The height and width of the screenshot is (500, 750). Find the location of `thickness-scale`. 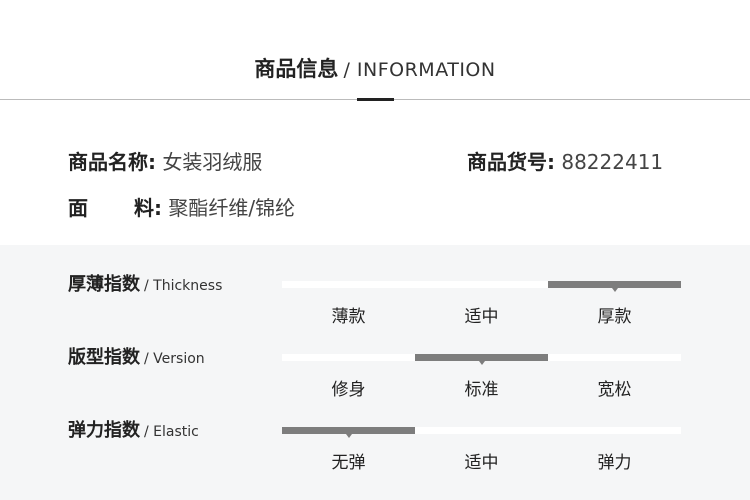

thickness-scale is located at coordinates (481, 286).